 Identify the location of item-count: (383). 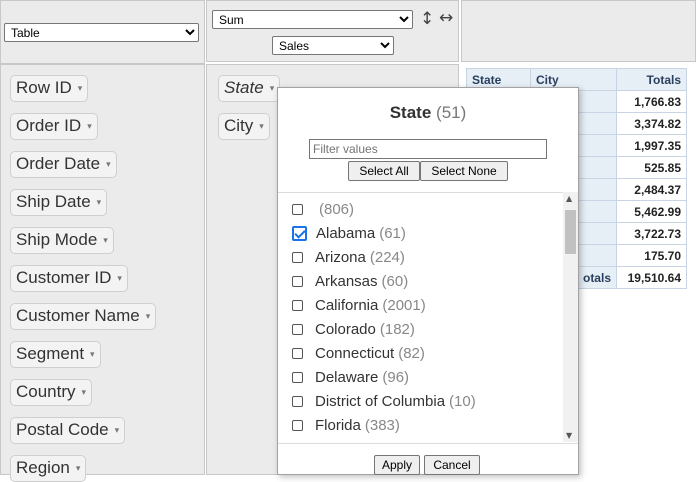
(382, 425).